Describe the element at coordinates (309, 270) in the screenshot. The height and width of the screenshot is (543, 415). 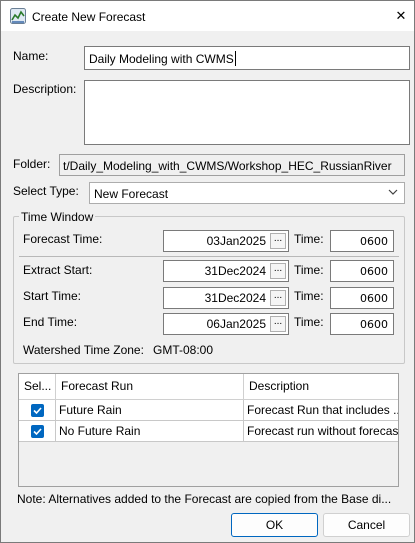
I see `extract-start-time-label: Time:` at that location.